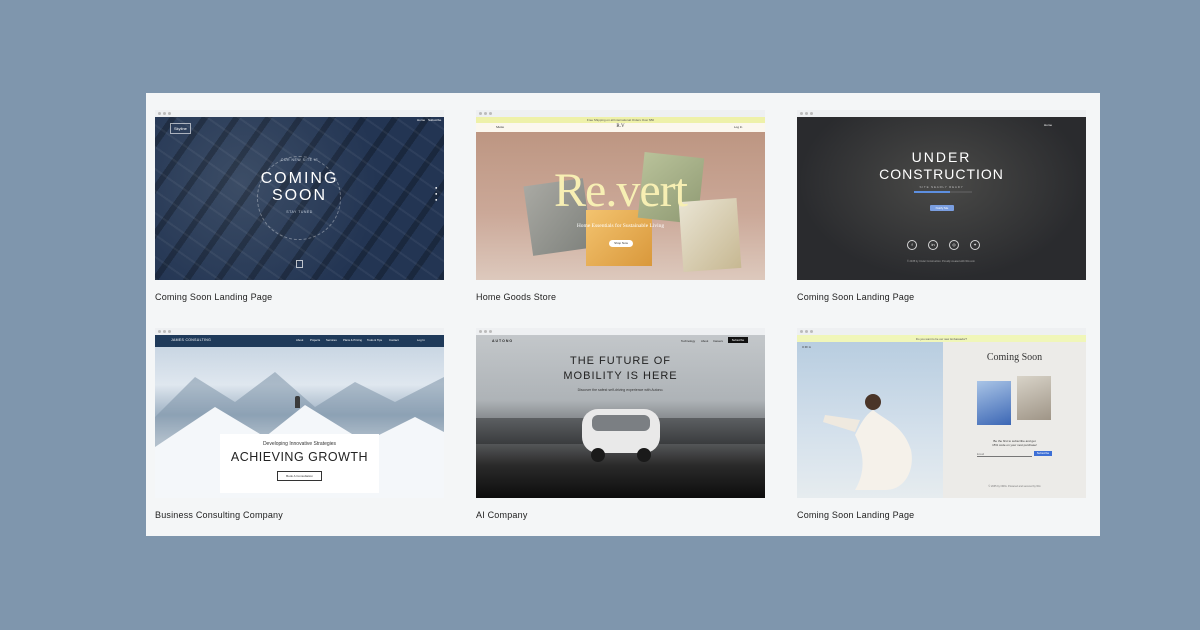 Image resolution: width=1200 pixels, height=630 pixels. Describe the element at coordinates (503, 341) in the screenshot. I see `preview-logo: AUTONO` at that location.